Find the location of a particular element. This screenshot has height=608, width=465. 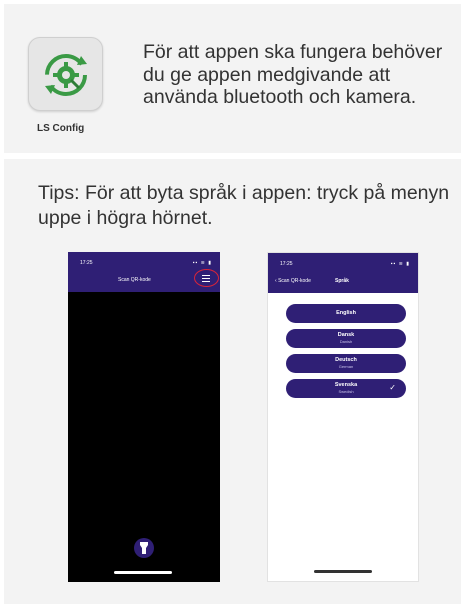

back-link: ‹ Scan QR-kode is located at coordinates (293, 281).